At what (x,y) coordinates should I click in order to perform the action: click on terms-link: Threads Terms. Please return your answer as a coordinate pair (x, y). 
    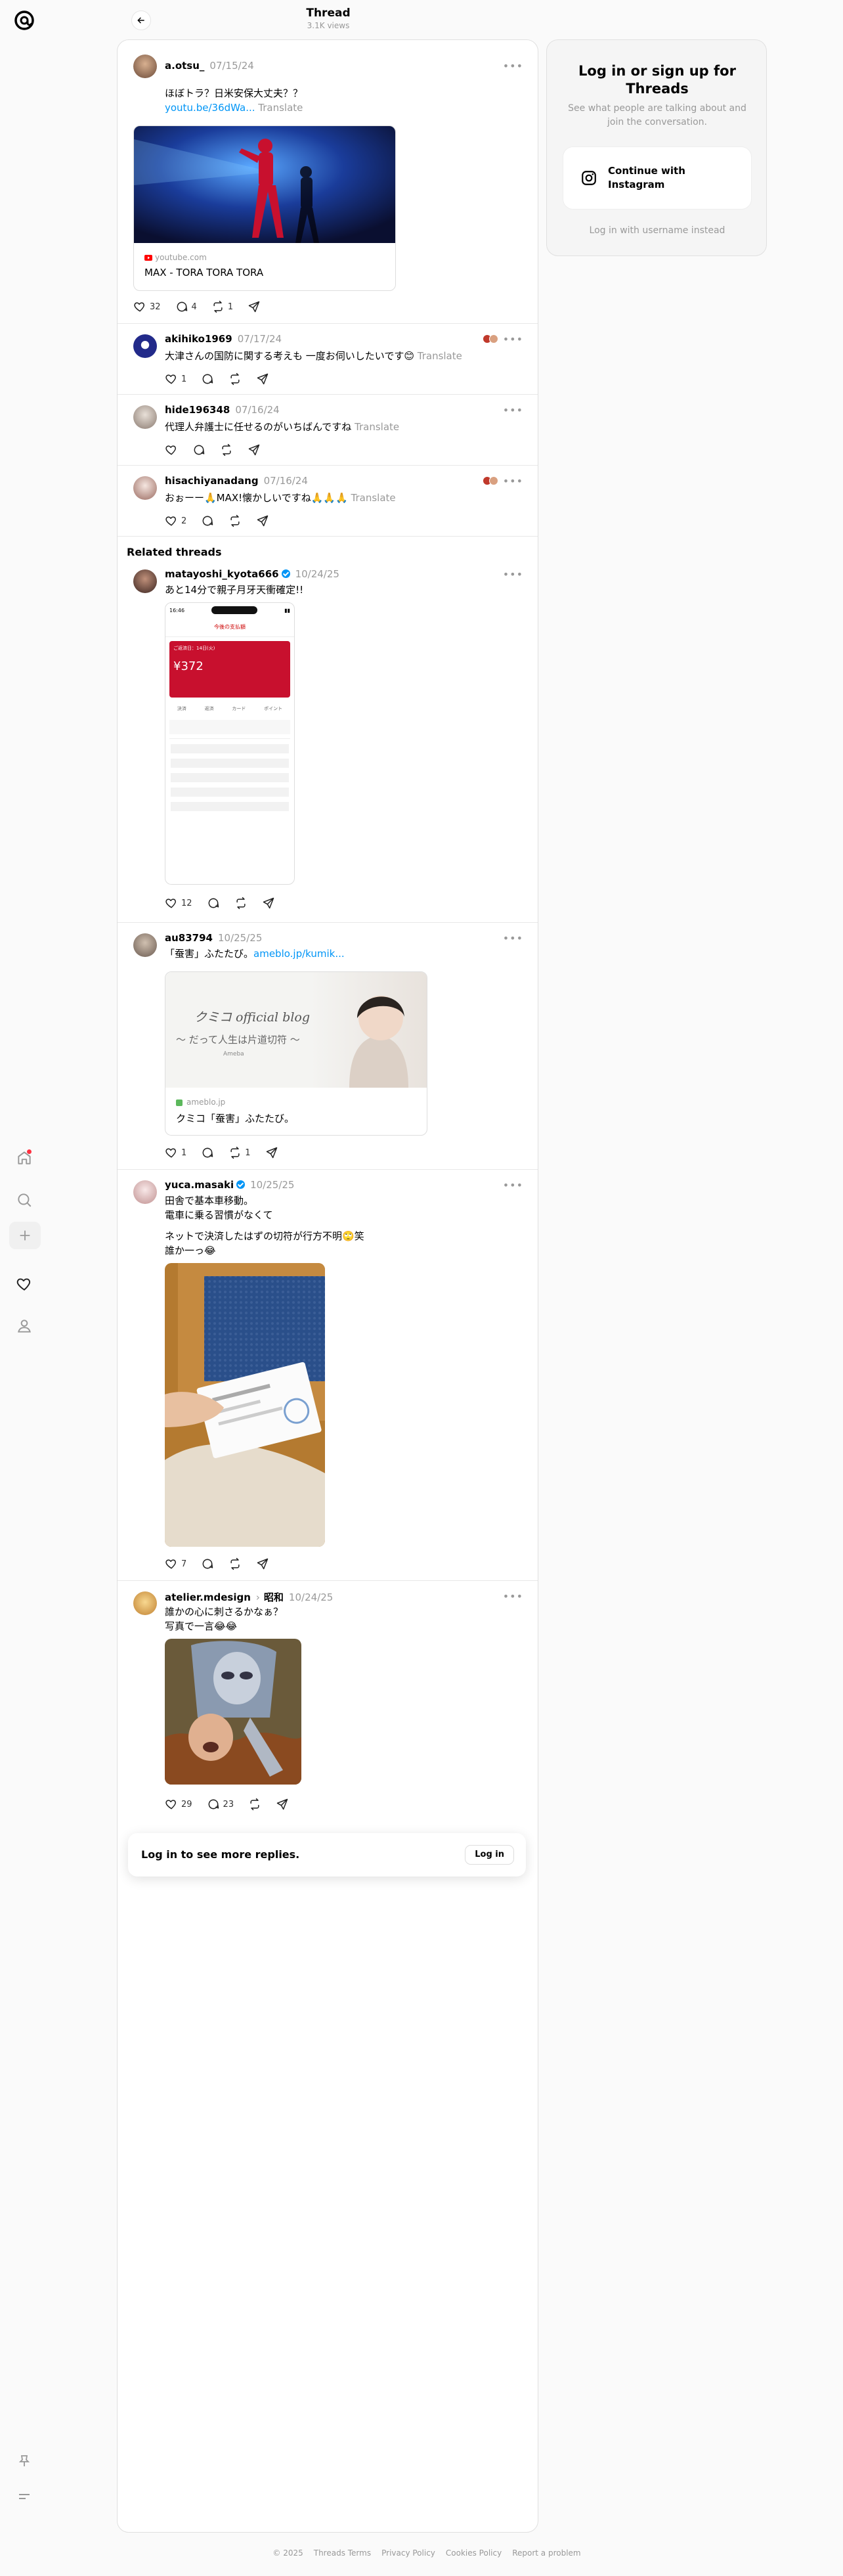
    Looking at the image, I should click on (342, 2553).